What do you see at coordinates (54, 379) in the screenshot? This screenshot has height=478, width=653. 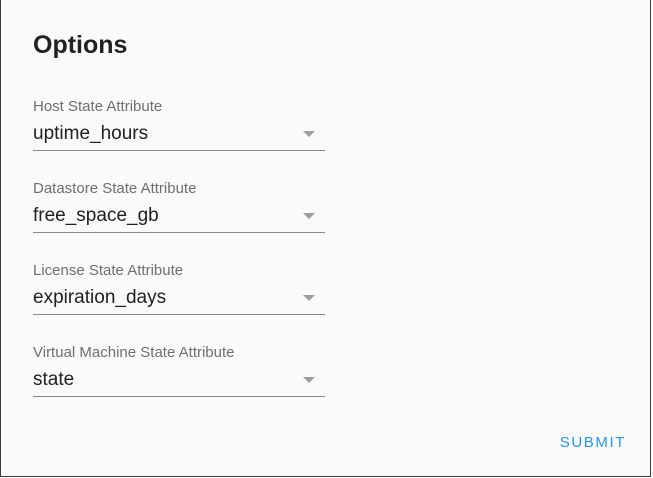 I see `vm-state-attribute-value: state` at bounding box center [54, 379].